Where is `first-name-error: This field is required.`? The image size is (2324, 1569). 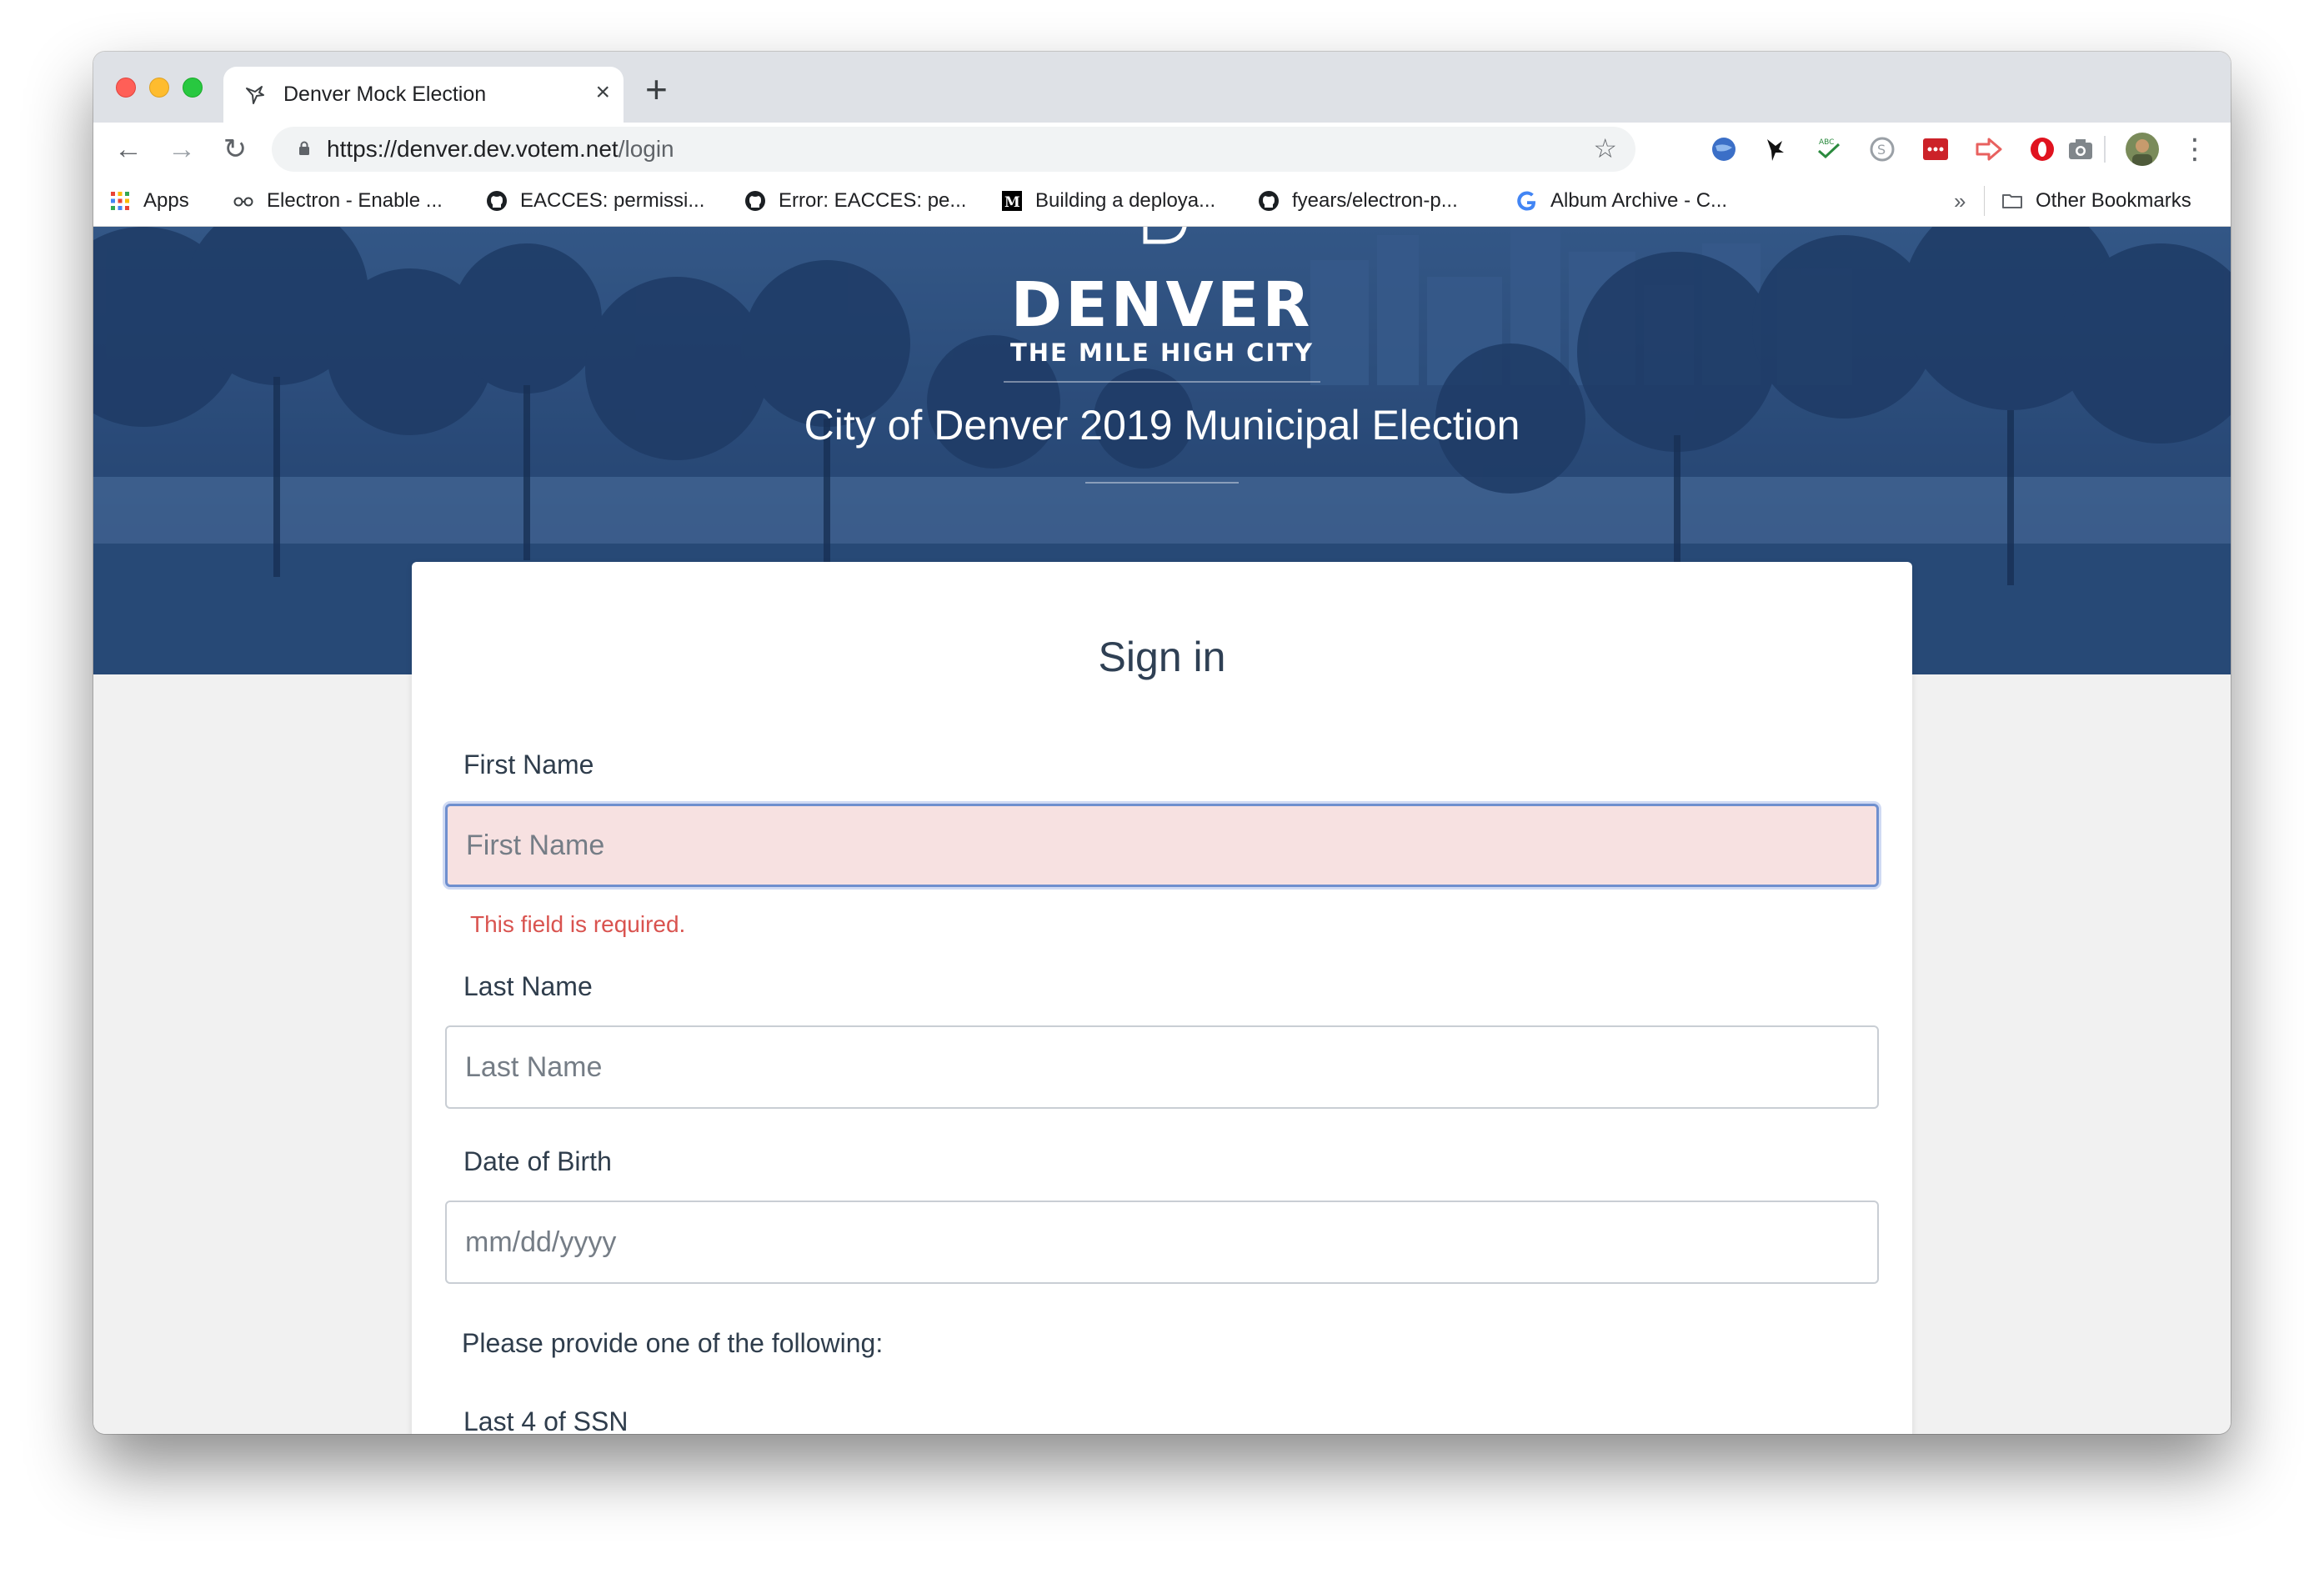 first-name-error: This field is required. is located at coordinates (578, 924).